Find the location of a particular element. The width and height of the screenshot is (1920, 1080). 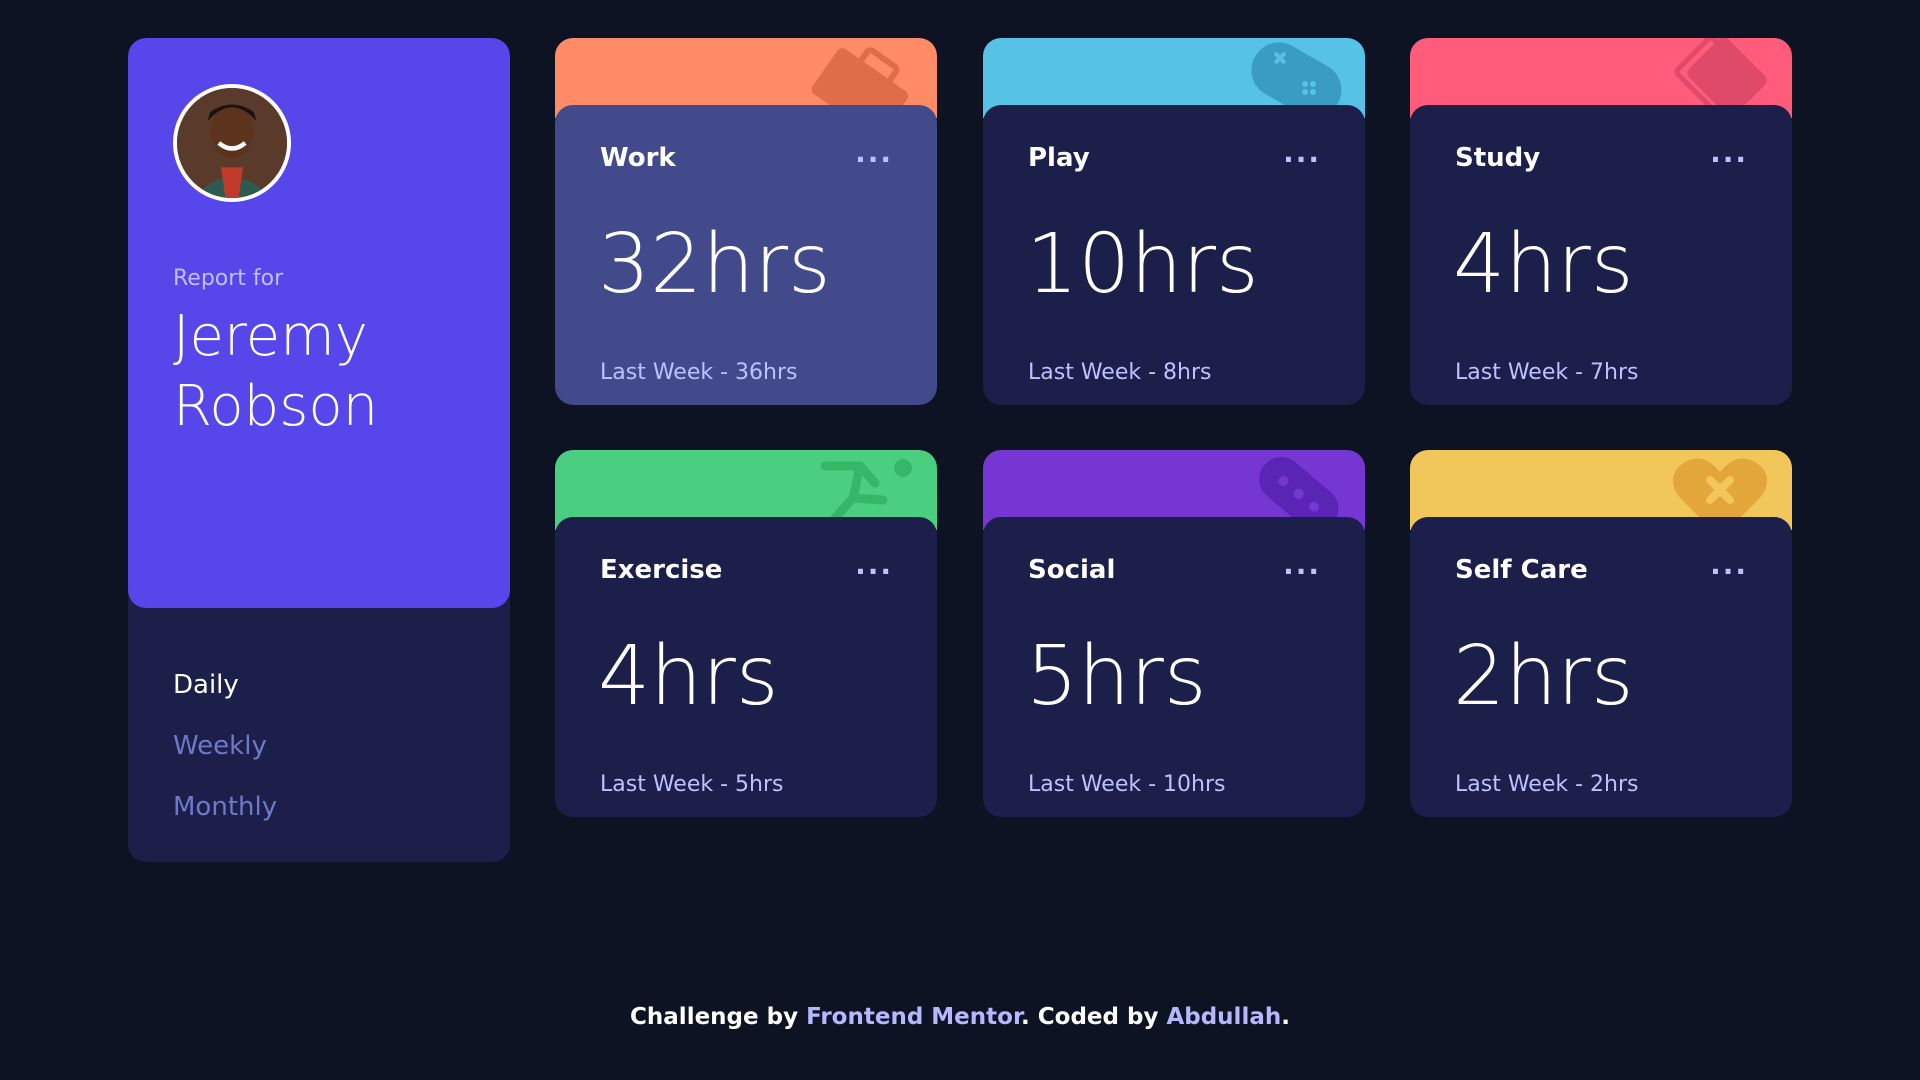

current-hours: 32hrs is located at coordinates (714, 264).